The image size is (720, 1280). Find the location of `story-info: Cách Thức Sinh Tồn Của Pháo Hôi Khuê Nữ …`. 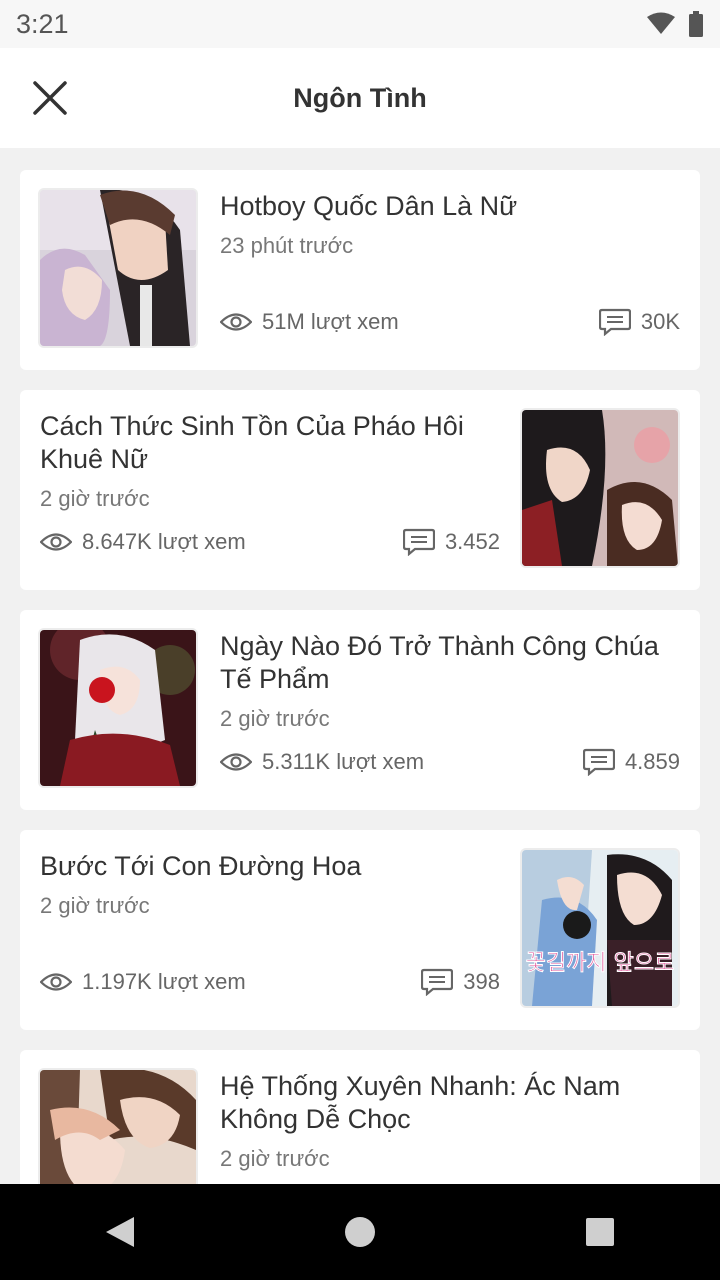

story-info: Cách Thức Sinh Tồn Của Pháo Hôi Khuê Nữ … is located at coordinates (270, 490).